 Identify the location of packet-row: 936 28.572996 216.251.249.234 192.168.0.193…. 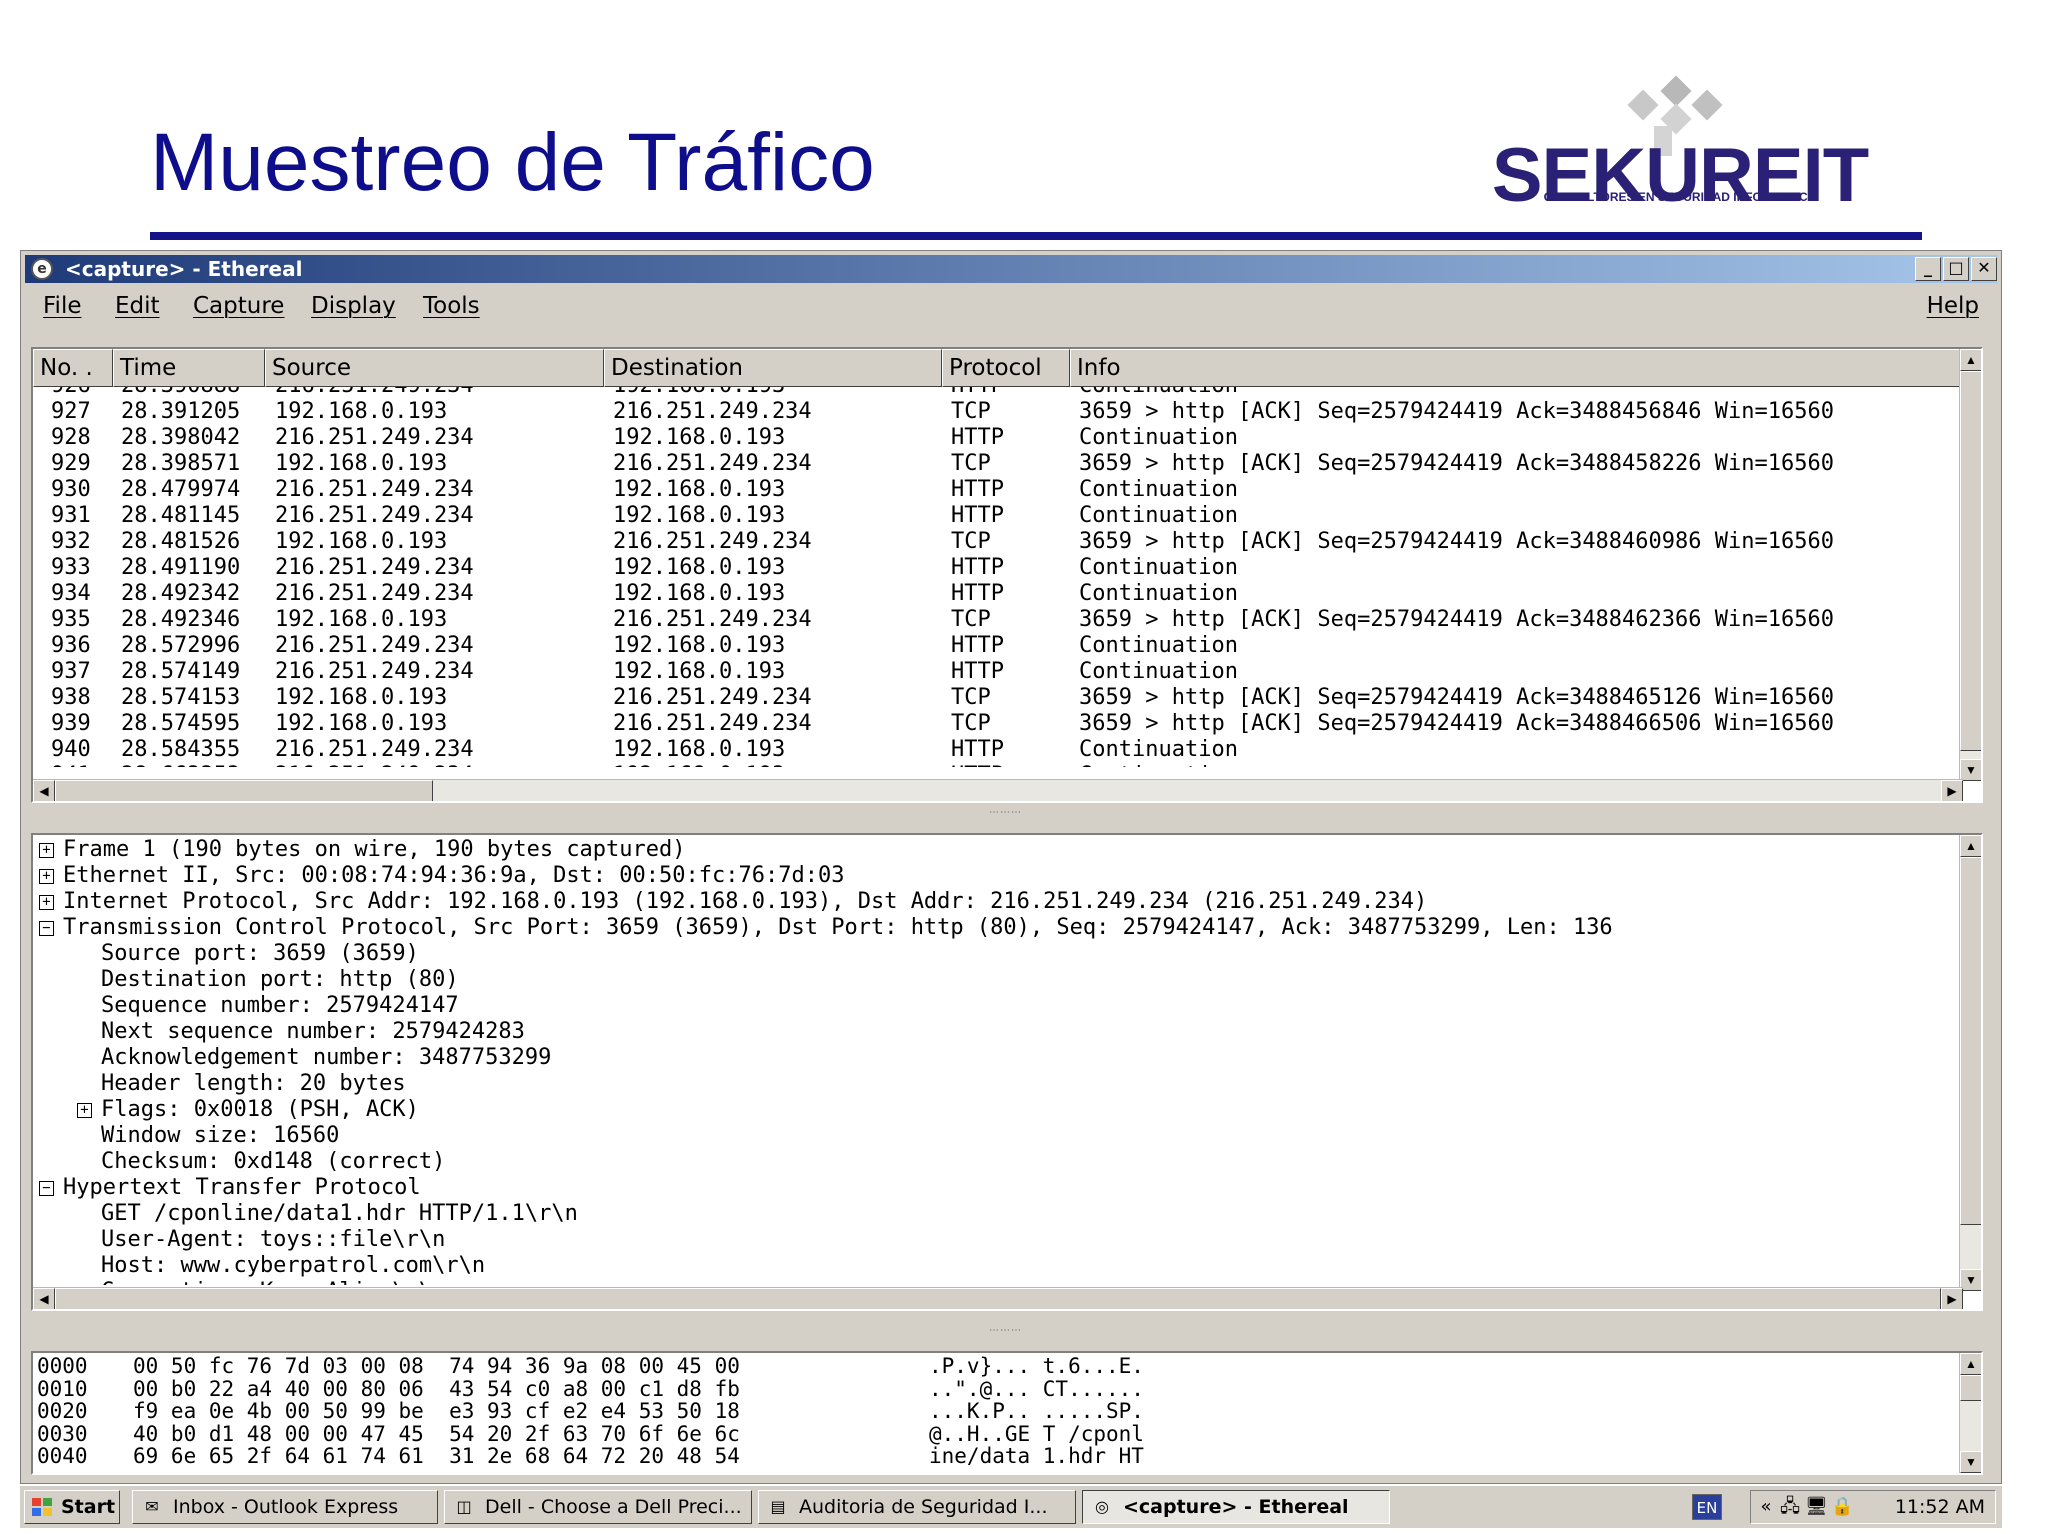
(998, 646).